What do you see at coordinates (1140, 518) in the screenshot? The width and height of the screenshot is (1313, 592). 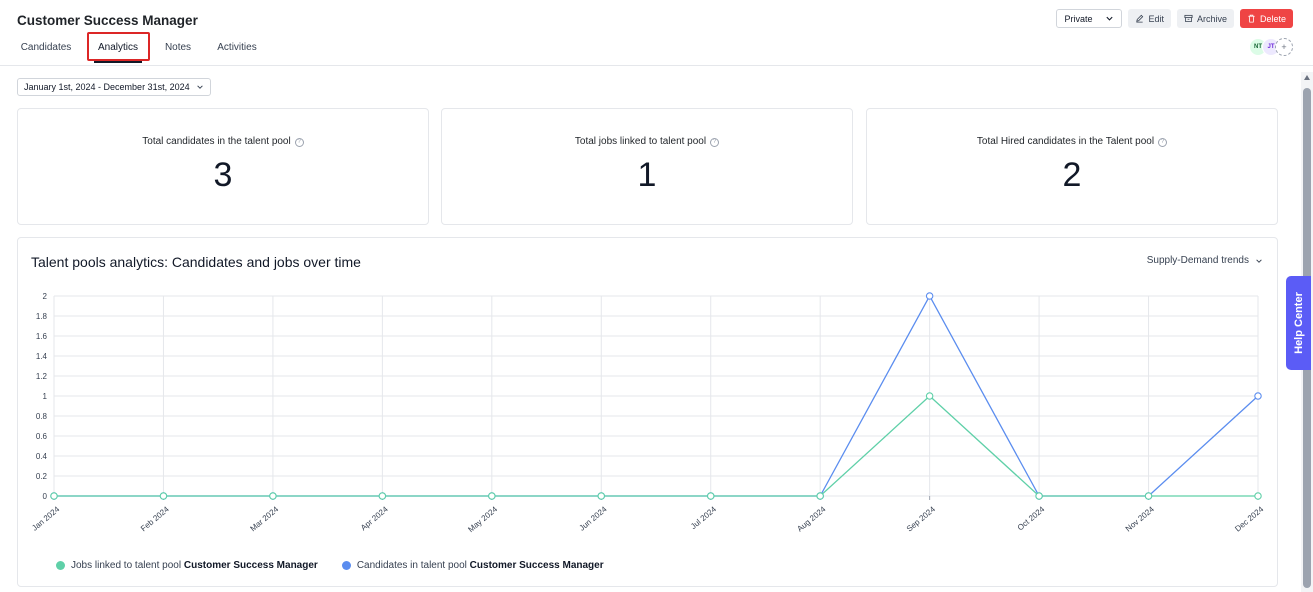 I see `x-tick-label: Nov 2024` at bounding box center [1140, 518].